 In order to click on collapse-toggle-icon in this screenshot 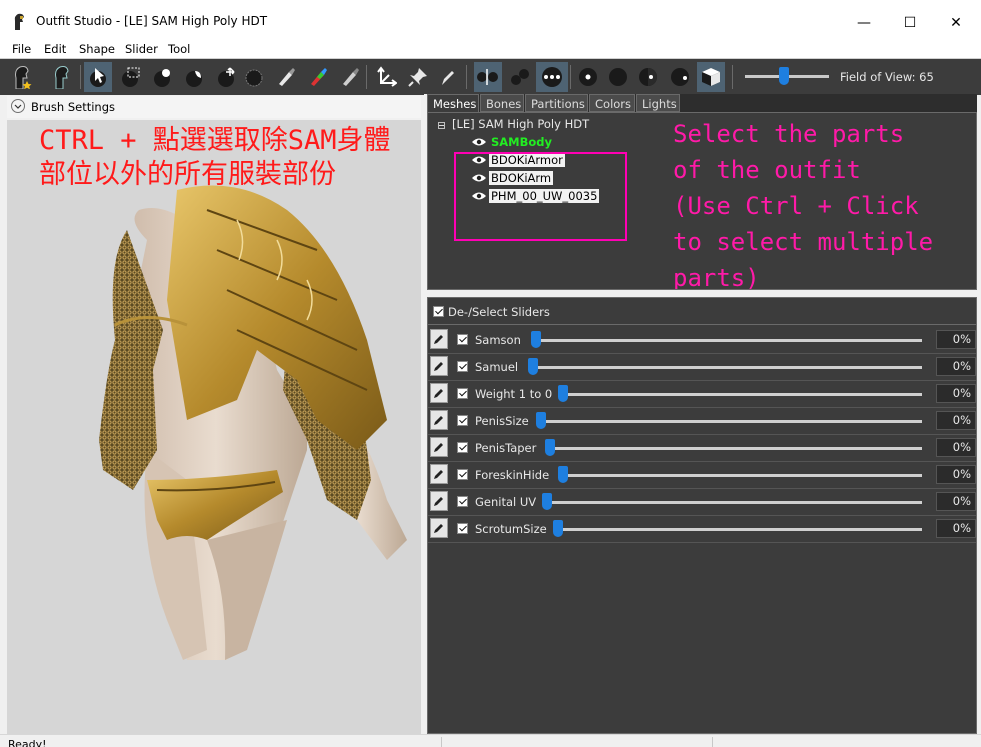, I will do `click(441, 125)`.